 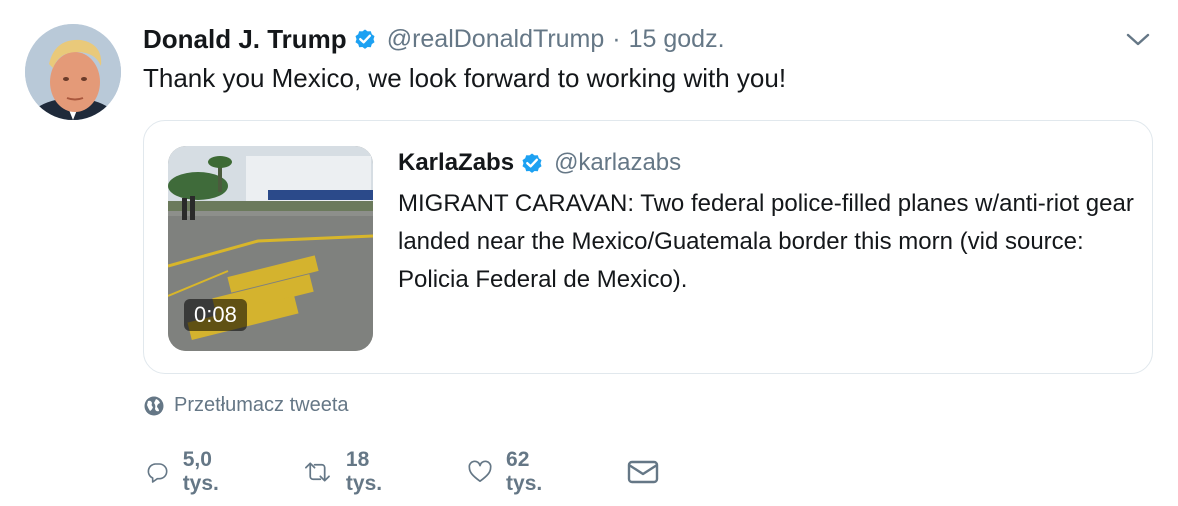 I want to click on envelope-icon, so click(x=643, y=472).